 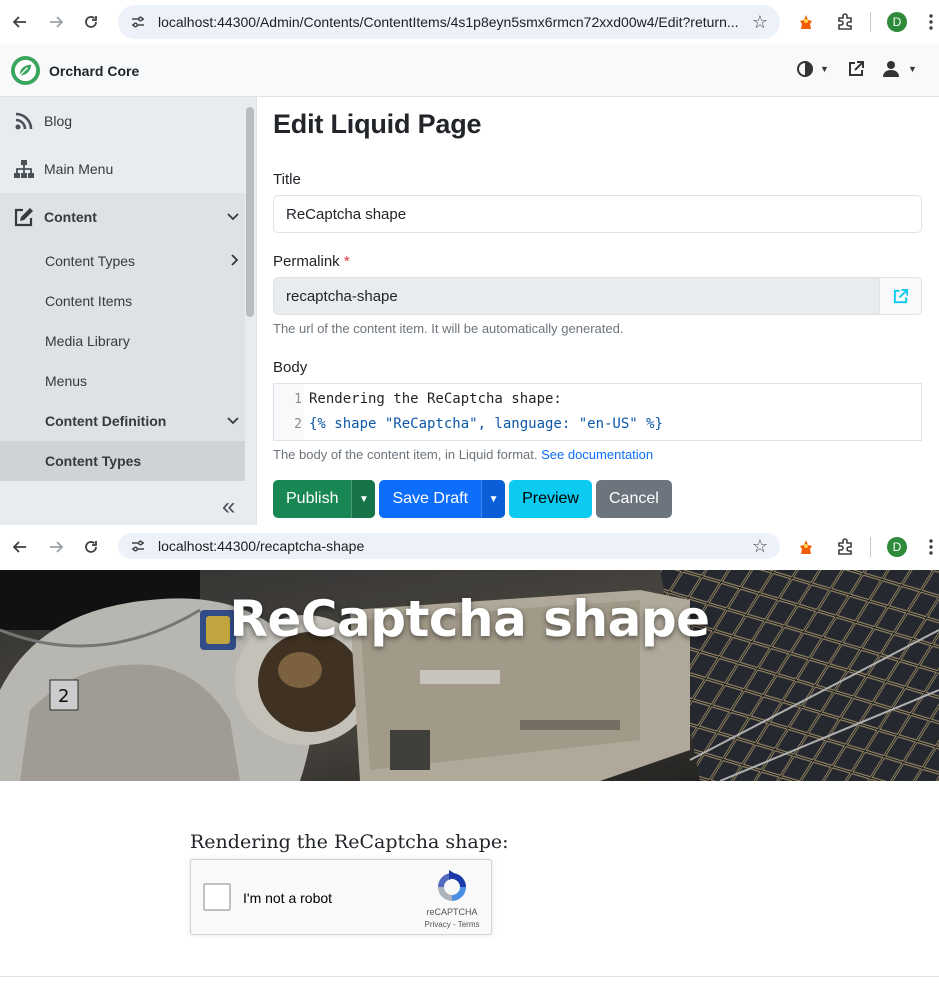 What do you see at coordinates (363, 499) in the screenshot?
I see `publish-dropdown-toggle: ▼` at bounding box center [363, 499].